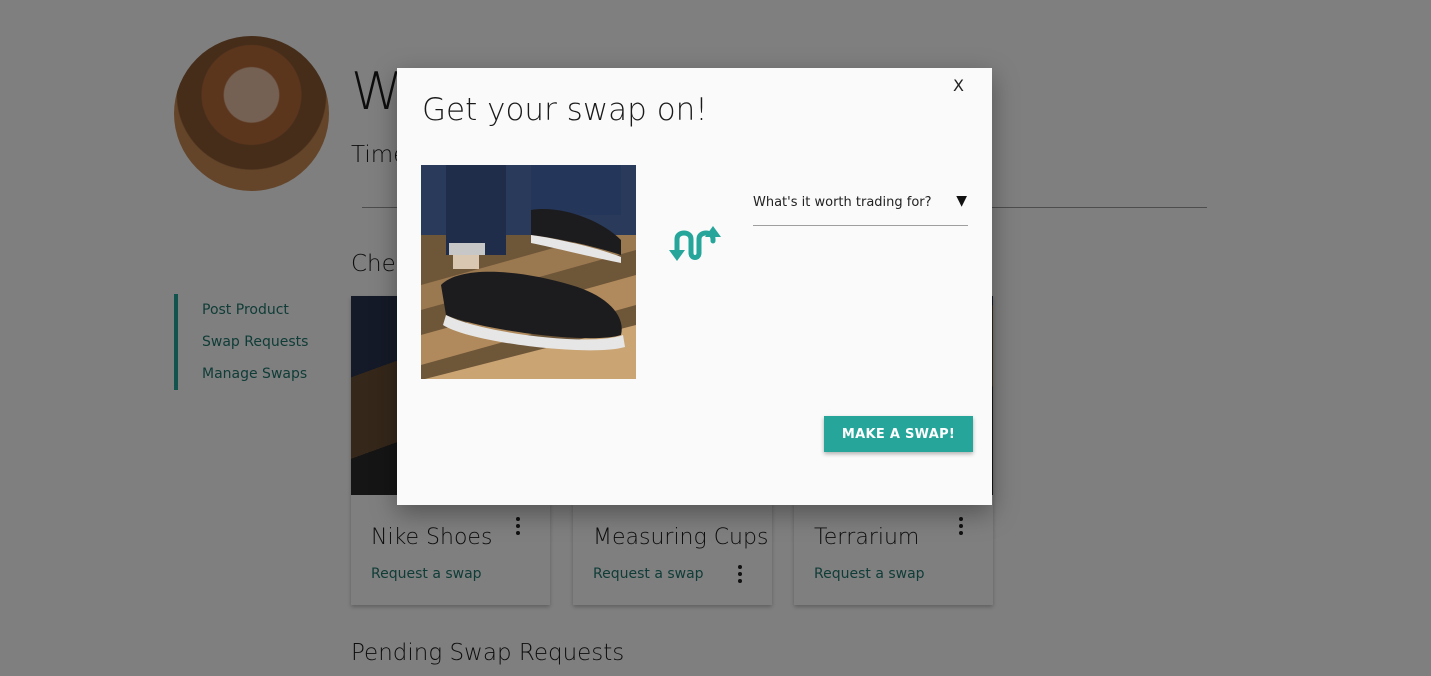 The image size is (1431, 676). I want to click on sneaker-photo, so click(528, 272).